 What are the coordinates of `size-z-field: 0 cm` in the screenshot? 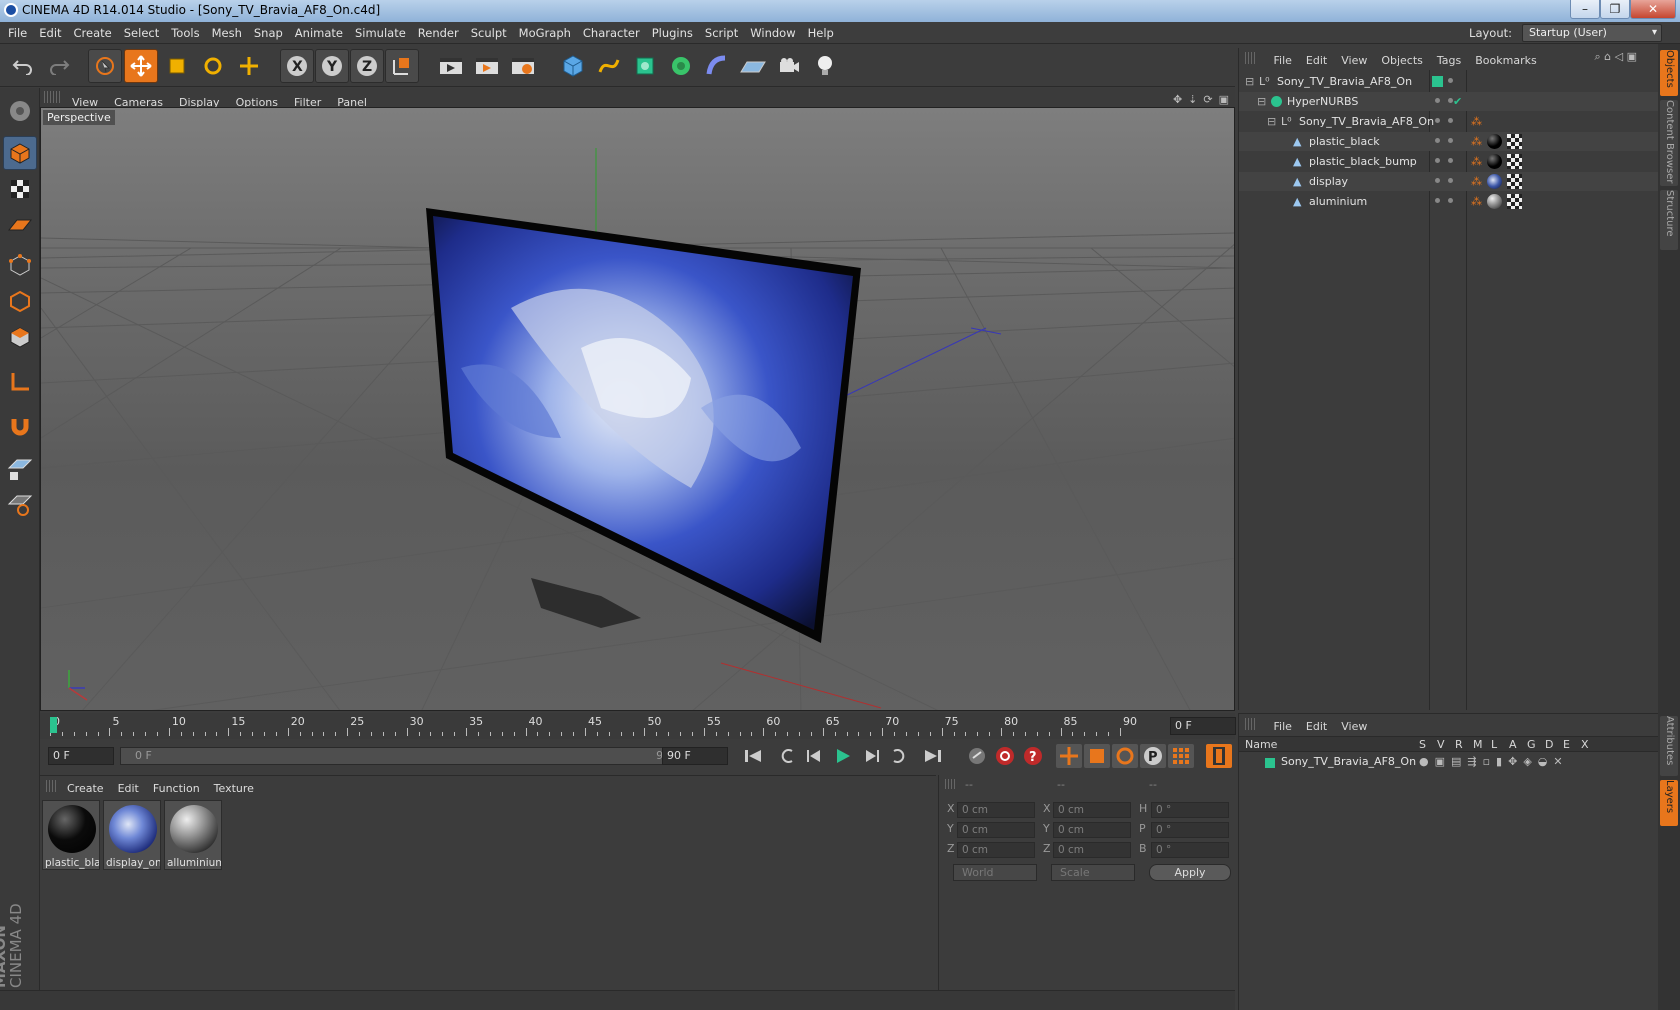 It's located at (1092, 850).